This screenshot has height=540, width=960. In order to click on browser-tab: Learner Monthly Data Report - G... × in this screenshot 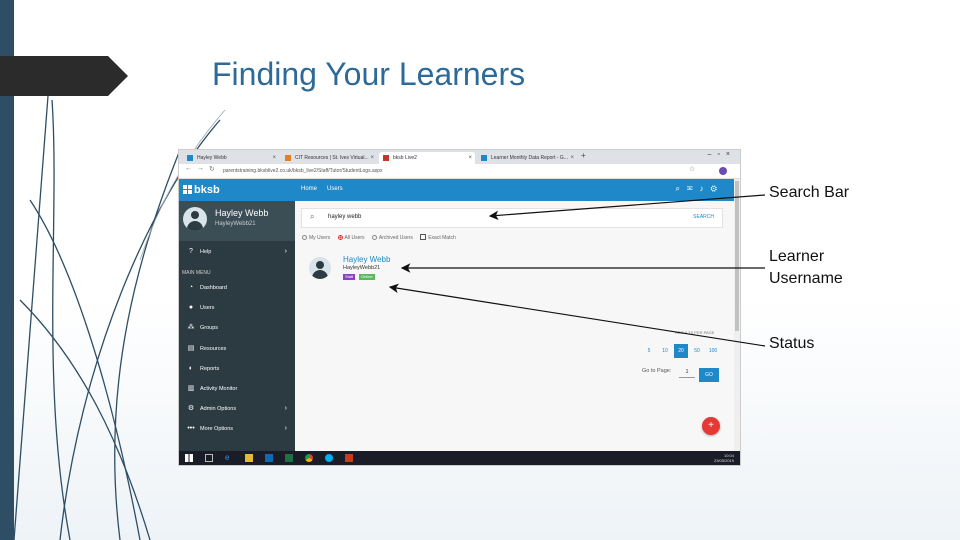, I will do `click(527, 158)`.